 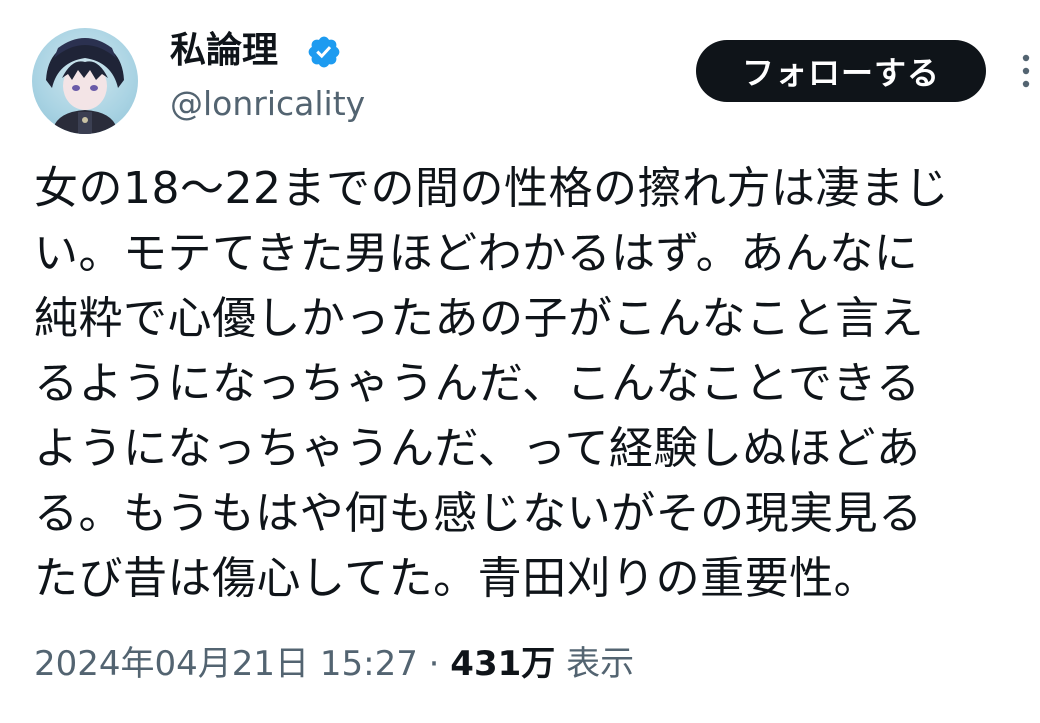 I want to click on tweet-meta: 2024年04月21日 15:27 · 431万 表示, so click(x=334, y=664).